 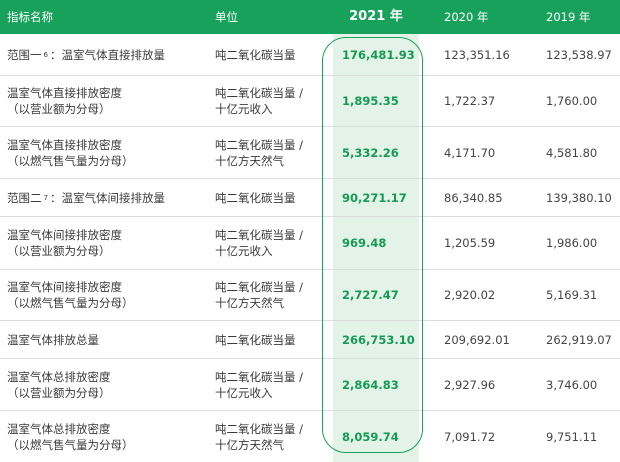 I want to click on value-2019: 262,919.07, so click(x=579, y=339).